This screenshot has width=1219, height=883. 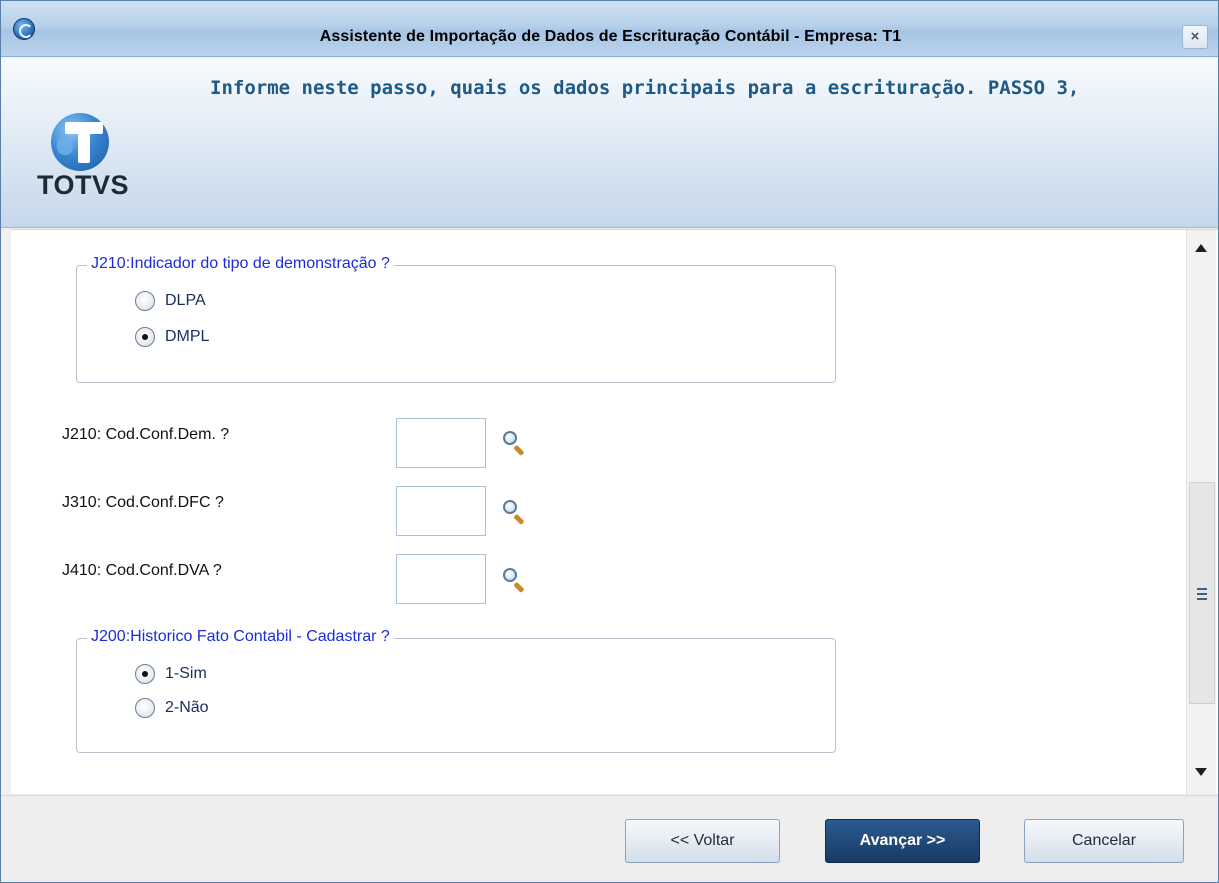 What do you see at coordinates (186, 673) in the screenshot?
I see `radio-label: 1-Sim` at bounding box center [186, 673].